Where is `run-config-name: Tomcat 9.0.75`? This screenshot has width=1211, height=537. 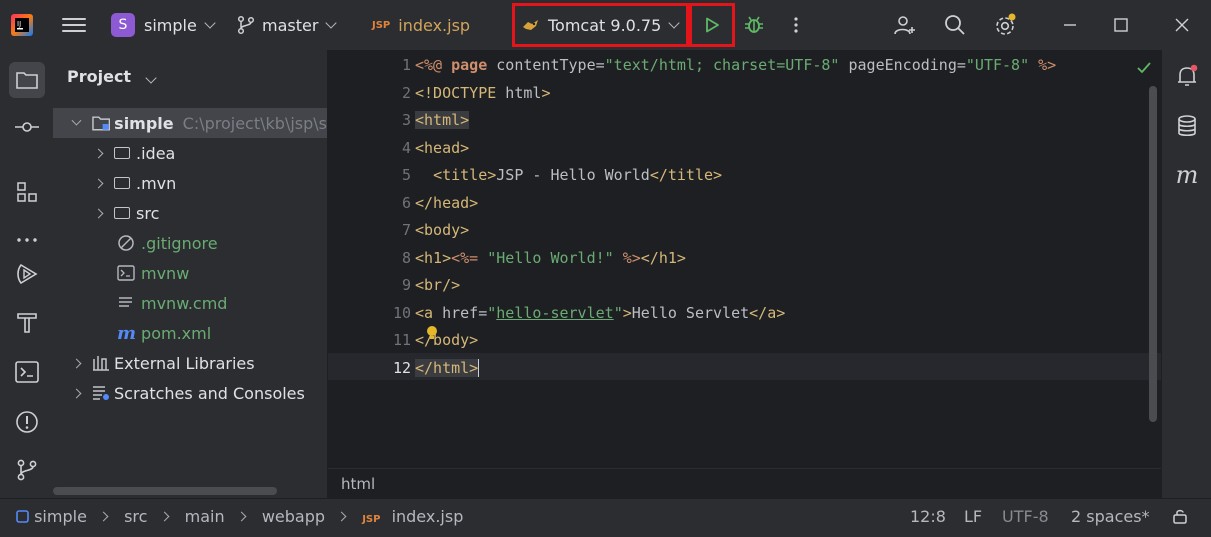
run-config-name: Tomcat 9.0.75 is located at coordinates (605, 25).